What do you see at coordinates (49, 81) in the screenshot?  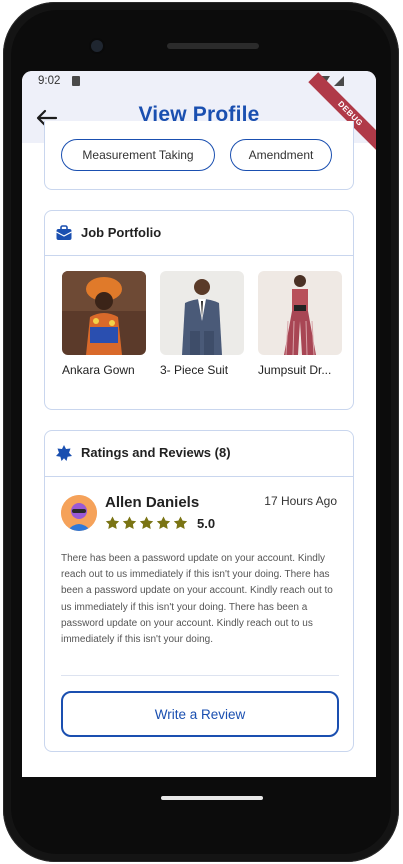 I see `status-time: 9:02` at bounding box center [49, 81].